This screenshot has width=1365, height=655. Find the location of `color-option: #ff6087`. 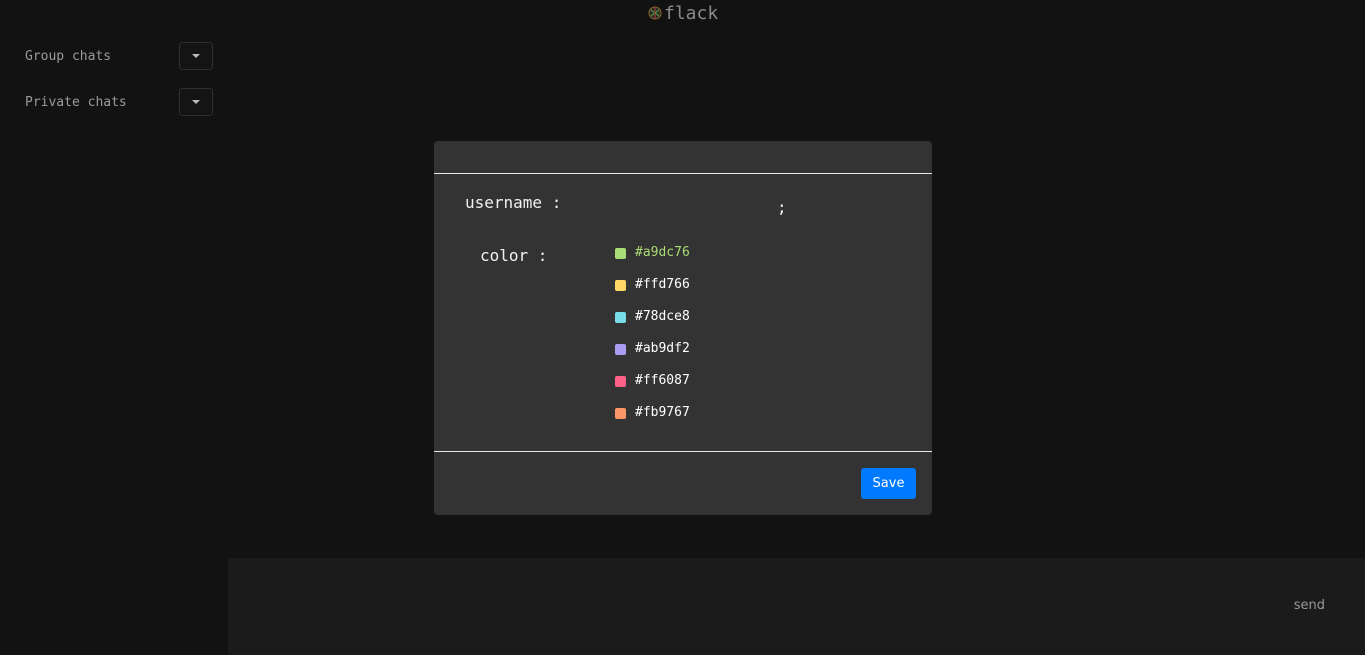

color-option: #ff6087 is located at coordinates (652, 388).